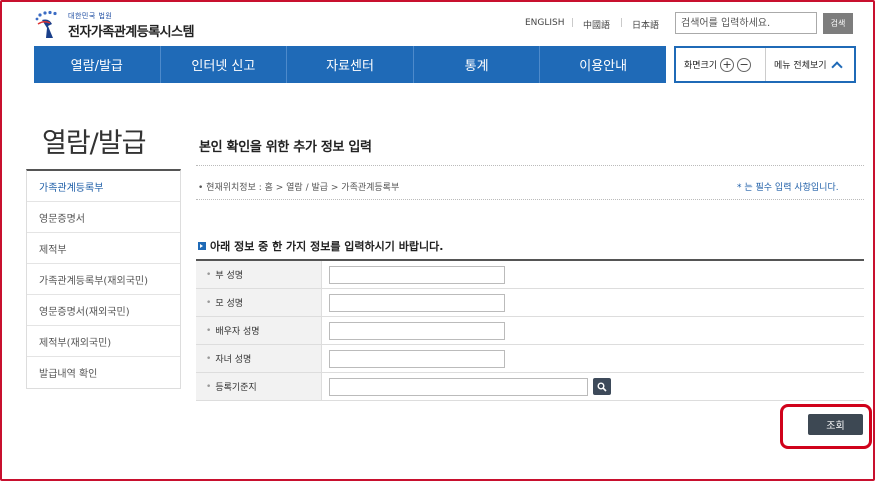 The height and width of the screenshot is (481, 875). I want to click on sidebar-title: 열람/발급, so click(94, 143).